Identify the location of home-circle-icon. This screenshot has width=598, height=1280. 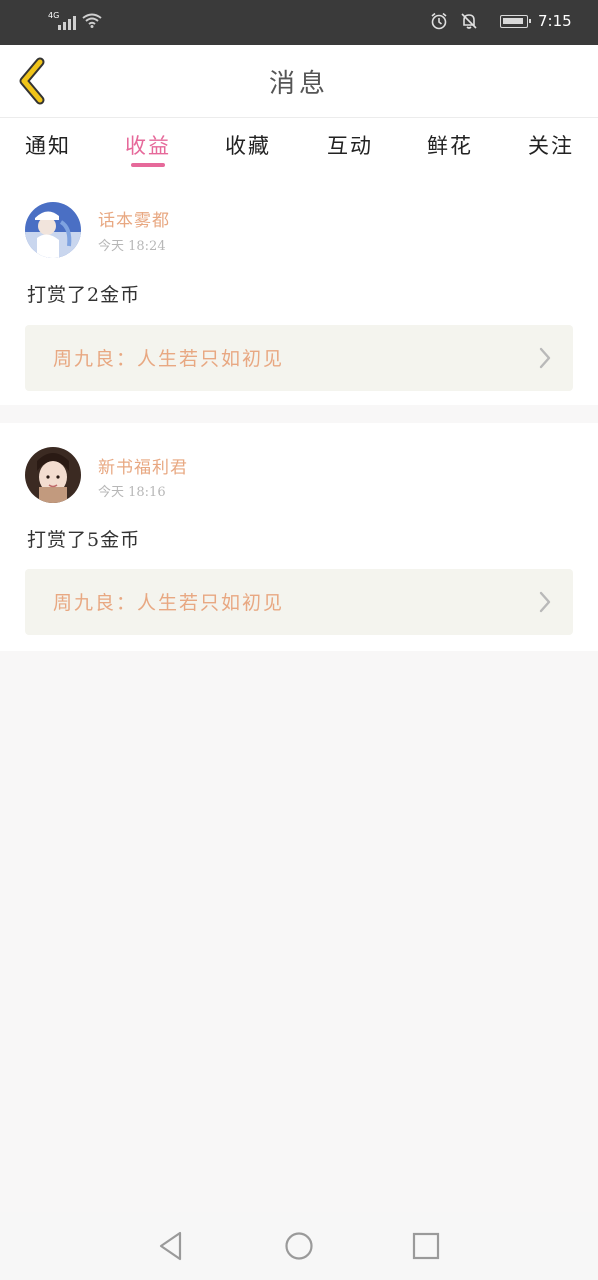
(299, 1246).